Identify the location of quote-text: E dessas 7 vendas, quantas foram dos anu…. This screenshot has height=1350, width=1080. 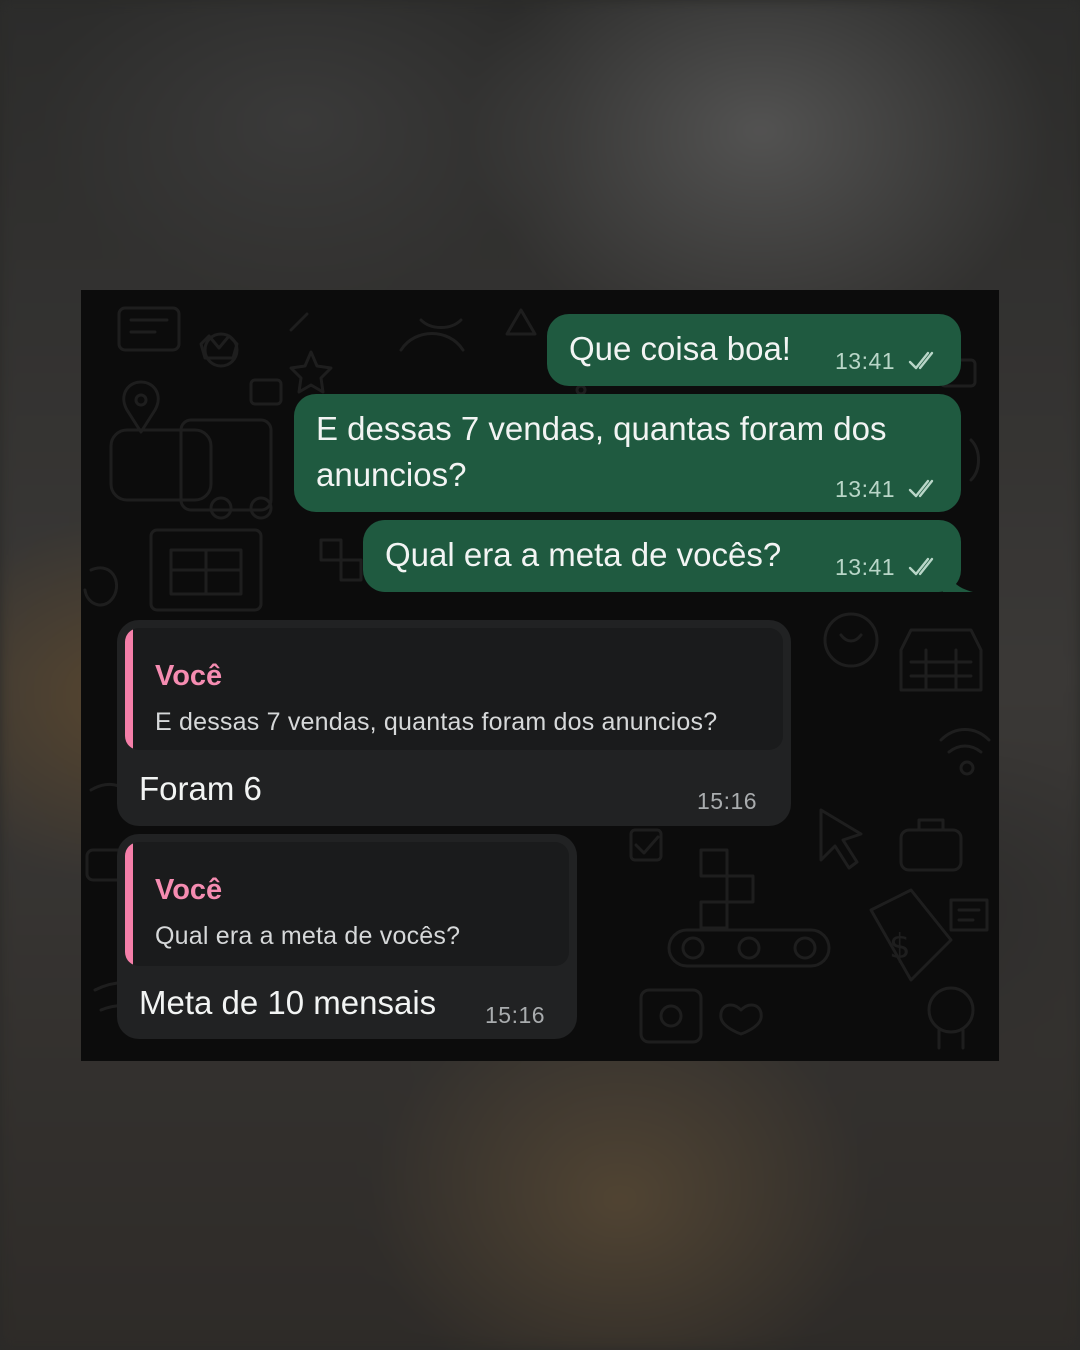
(436, 722).